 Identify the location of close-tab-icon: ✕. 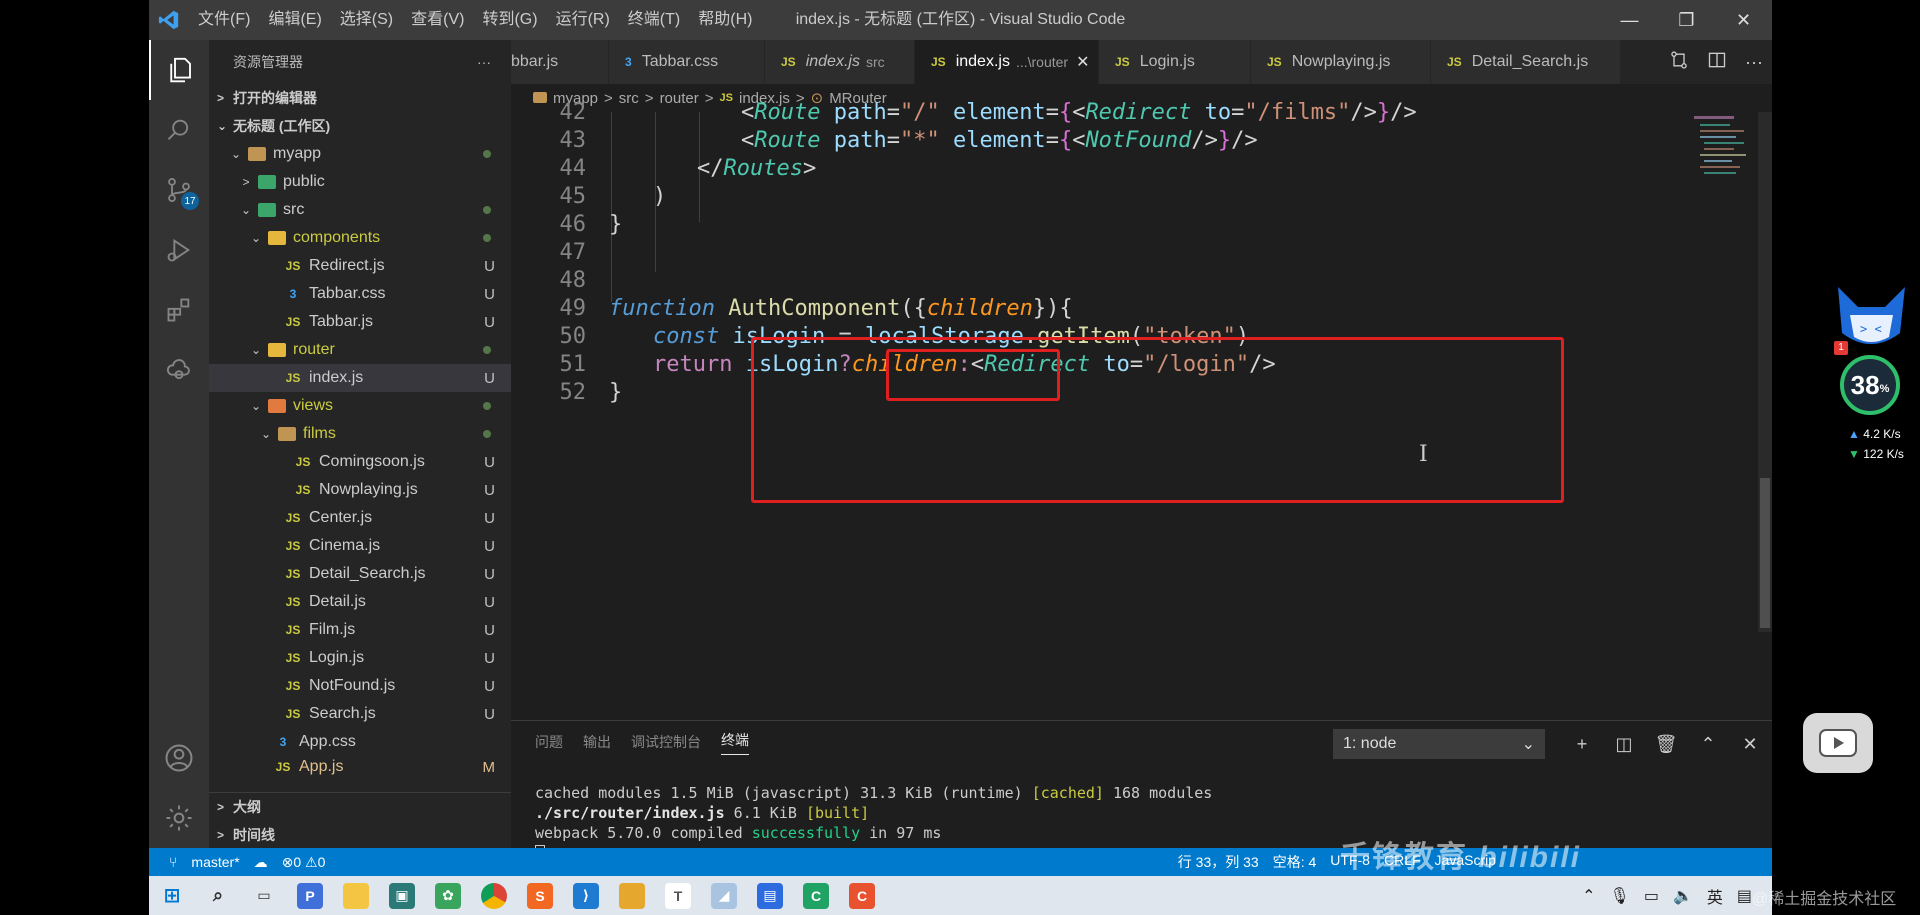
(1082, 62).